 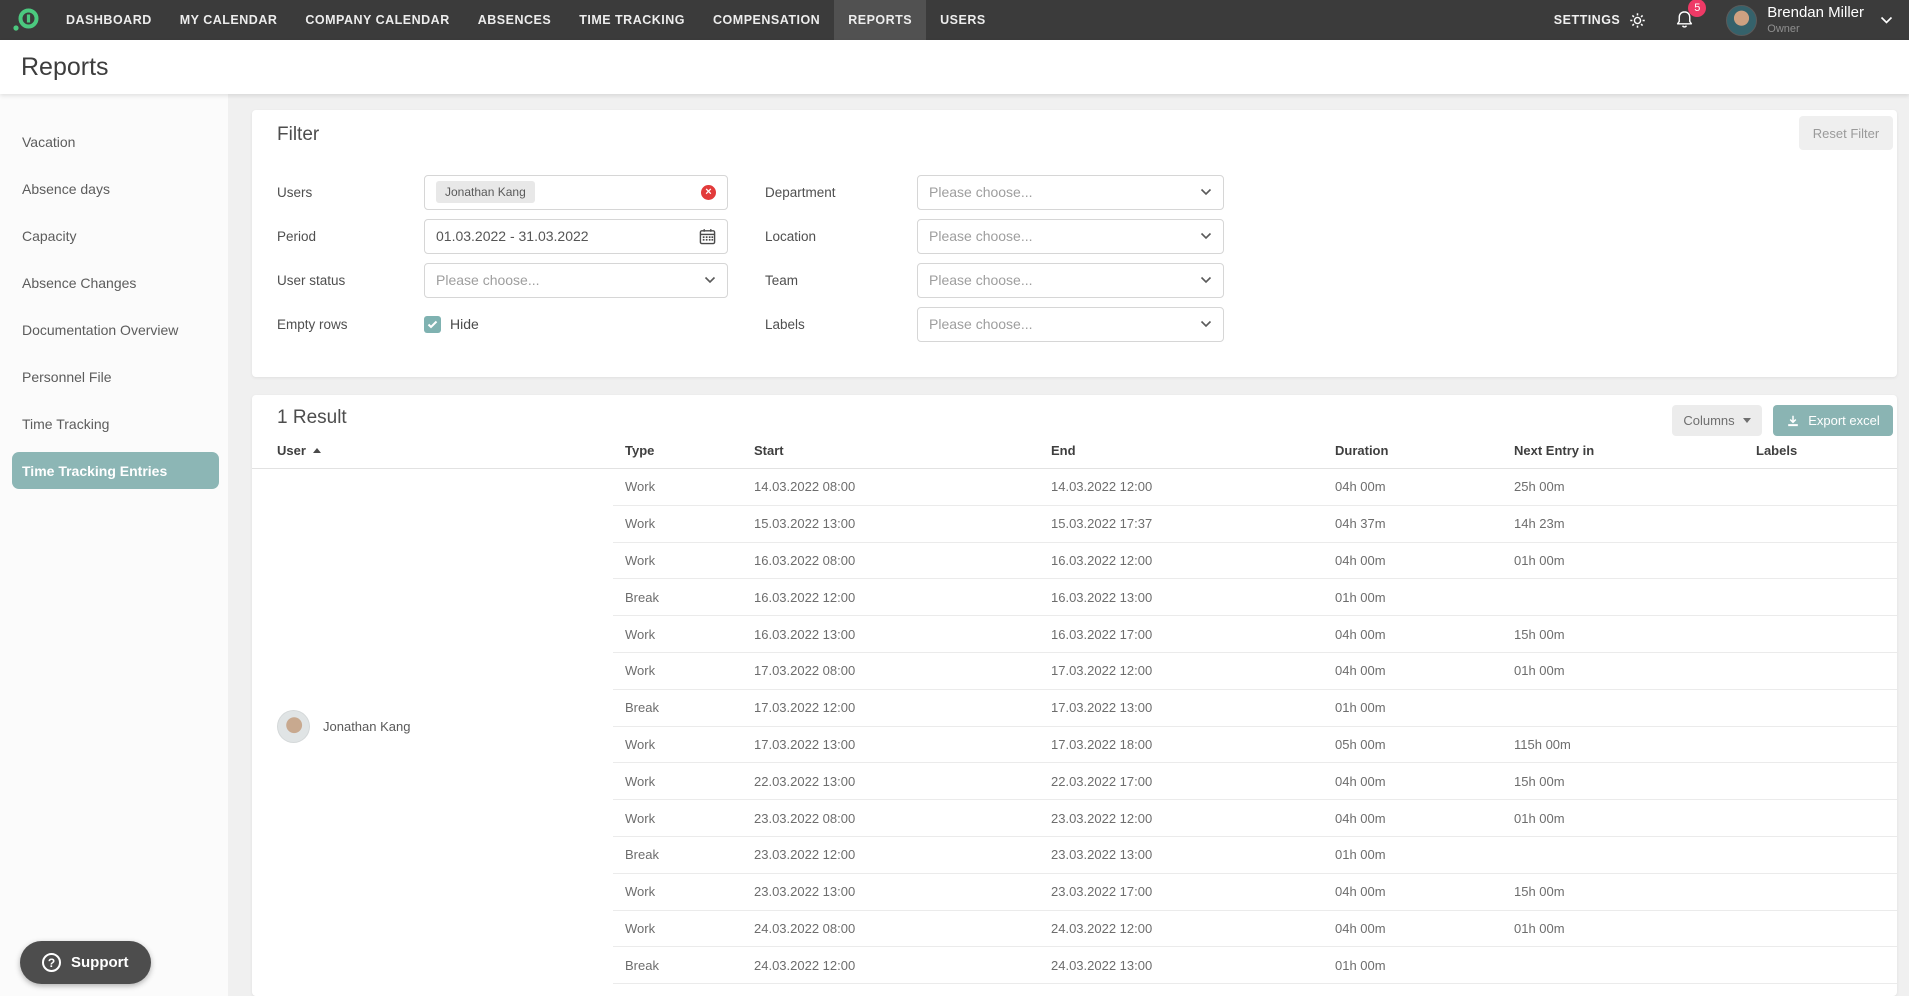 I want to click on profile-text: Brendan Miller Owner, so click(x=1815, y=20).